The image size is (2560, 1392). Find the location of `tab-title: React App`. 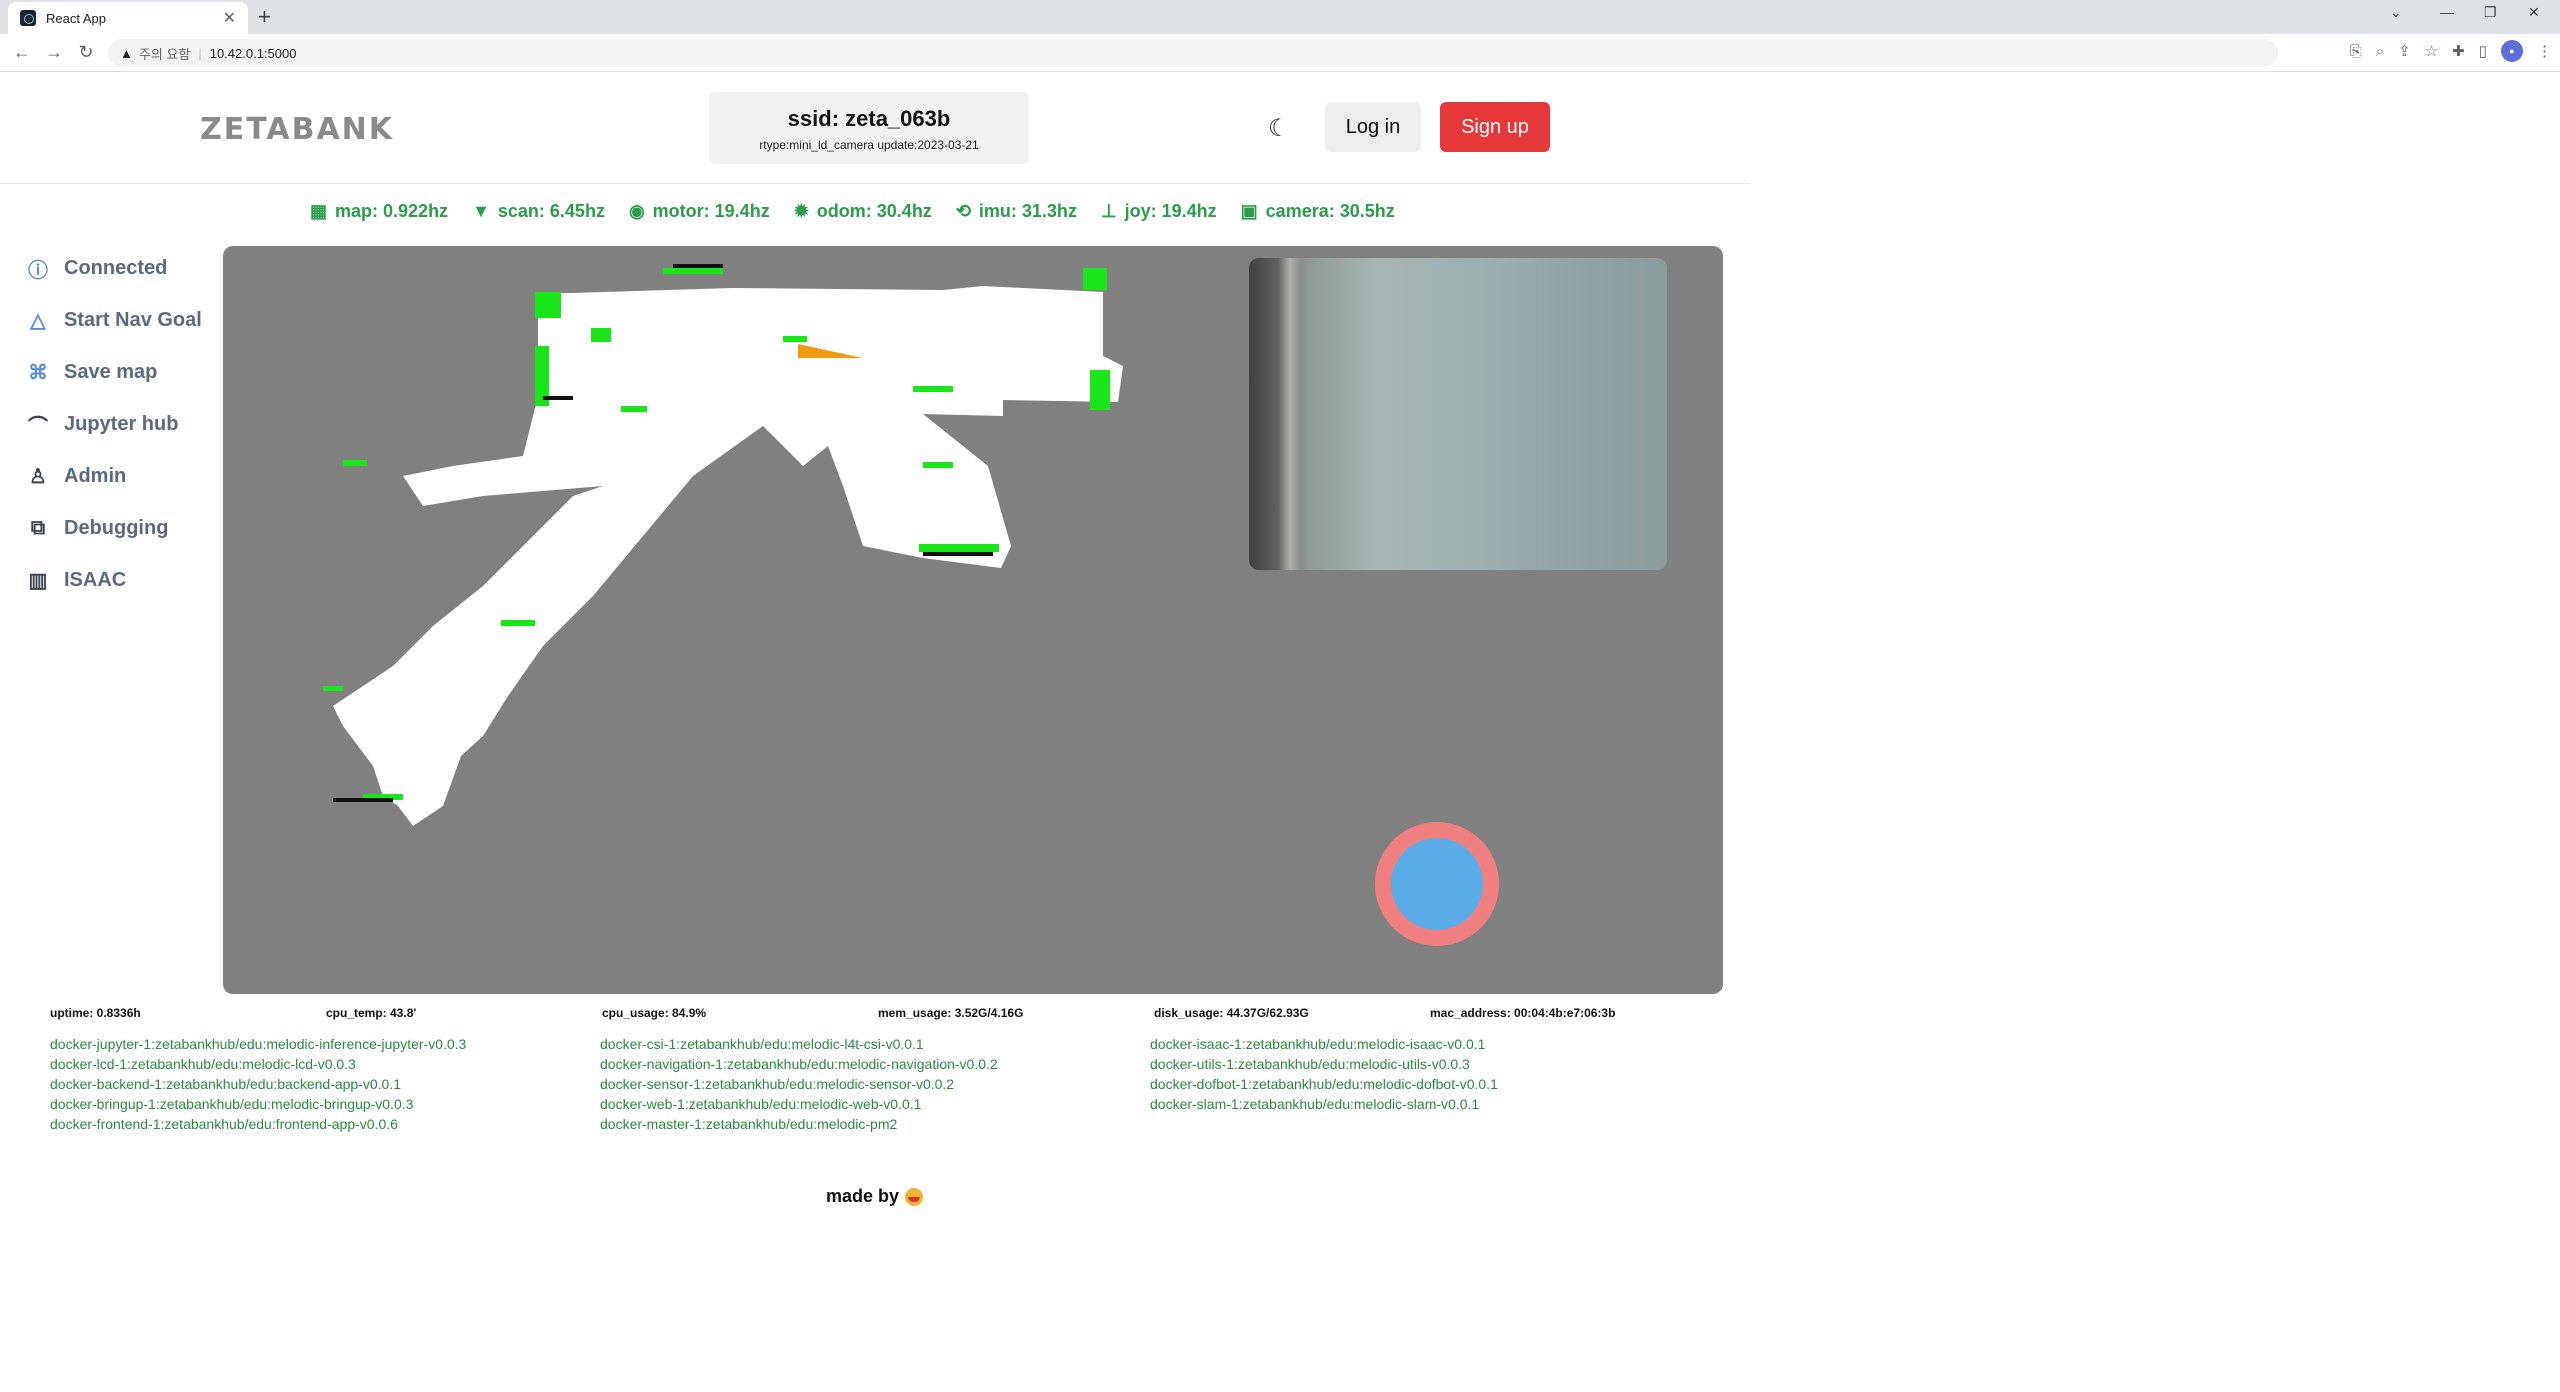

tab-title: React App is located at coordinates (76, 18).